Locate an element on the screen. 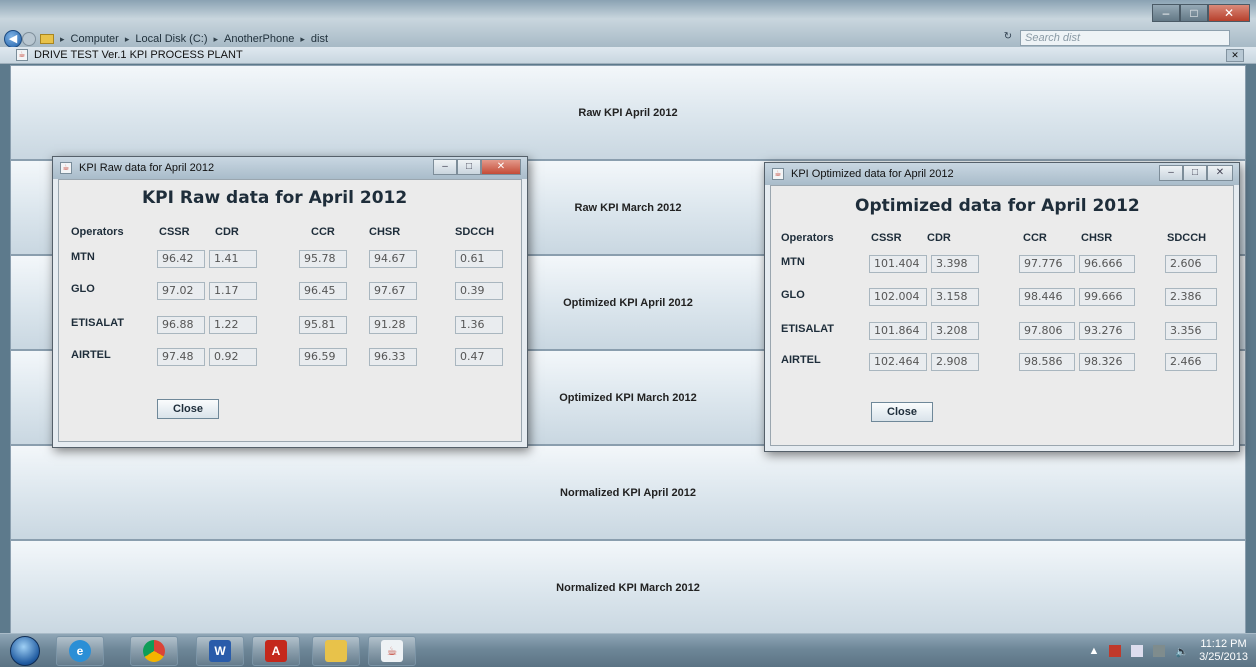 This screenshot has width=1256, height=667. cell-glo-cssr: 102.004 is located at coordinates (898, 297).